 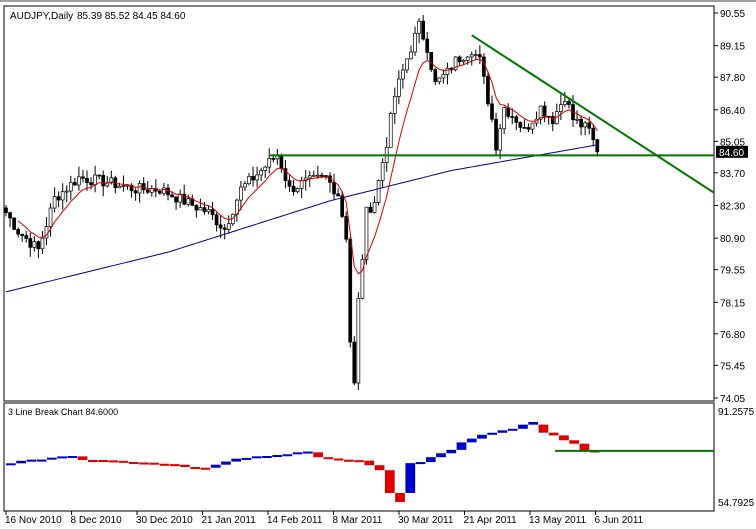 I want to click on y-tick-label: 76.80, so click(x=732, y=335).